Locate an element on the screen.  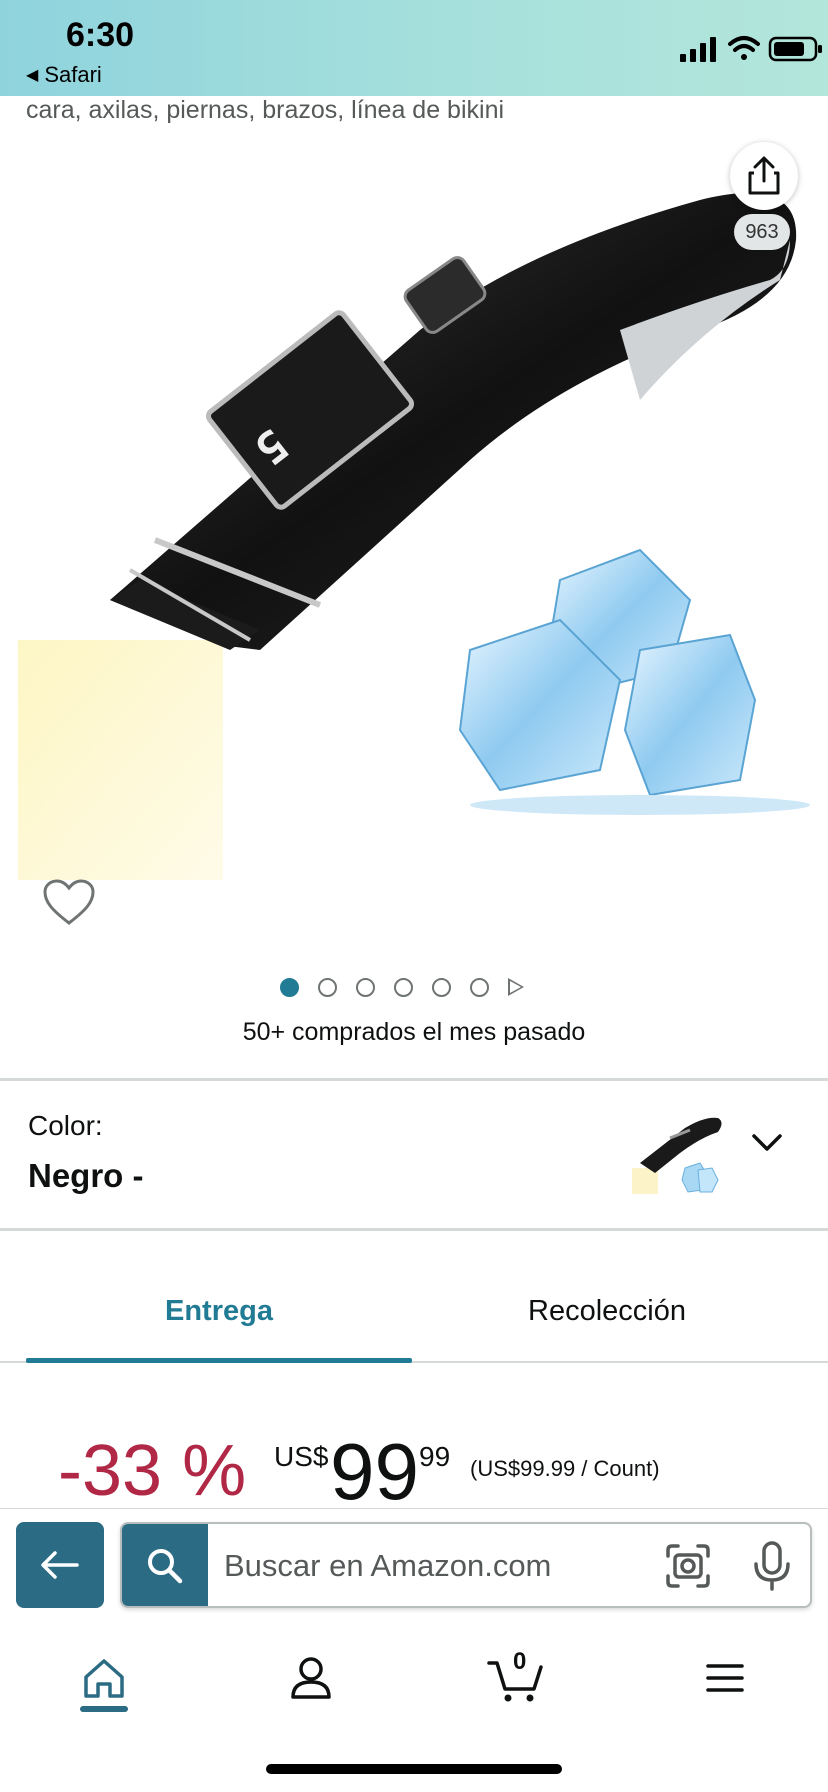
bought-count: 50+ comprados el mes pasado is located at coordinates (414, 1032).